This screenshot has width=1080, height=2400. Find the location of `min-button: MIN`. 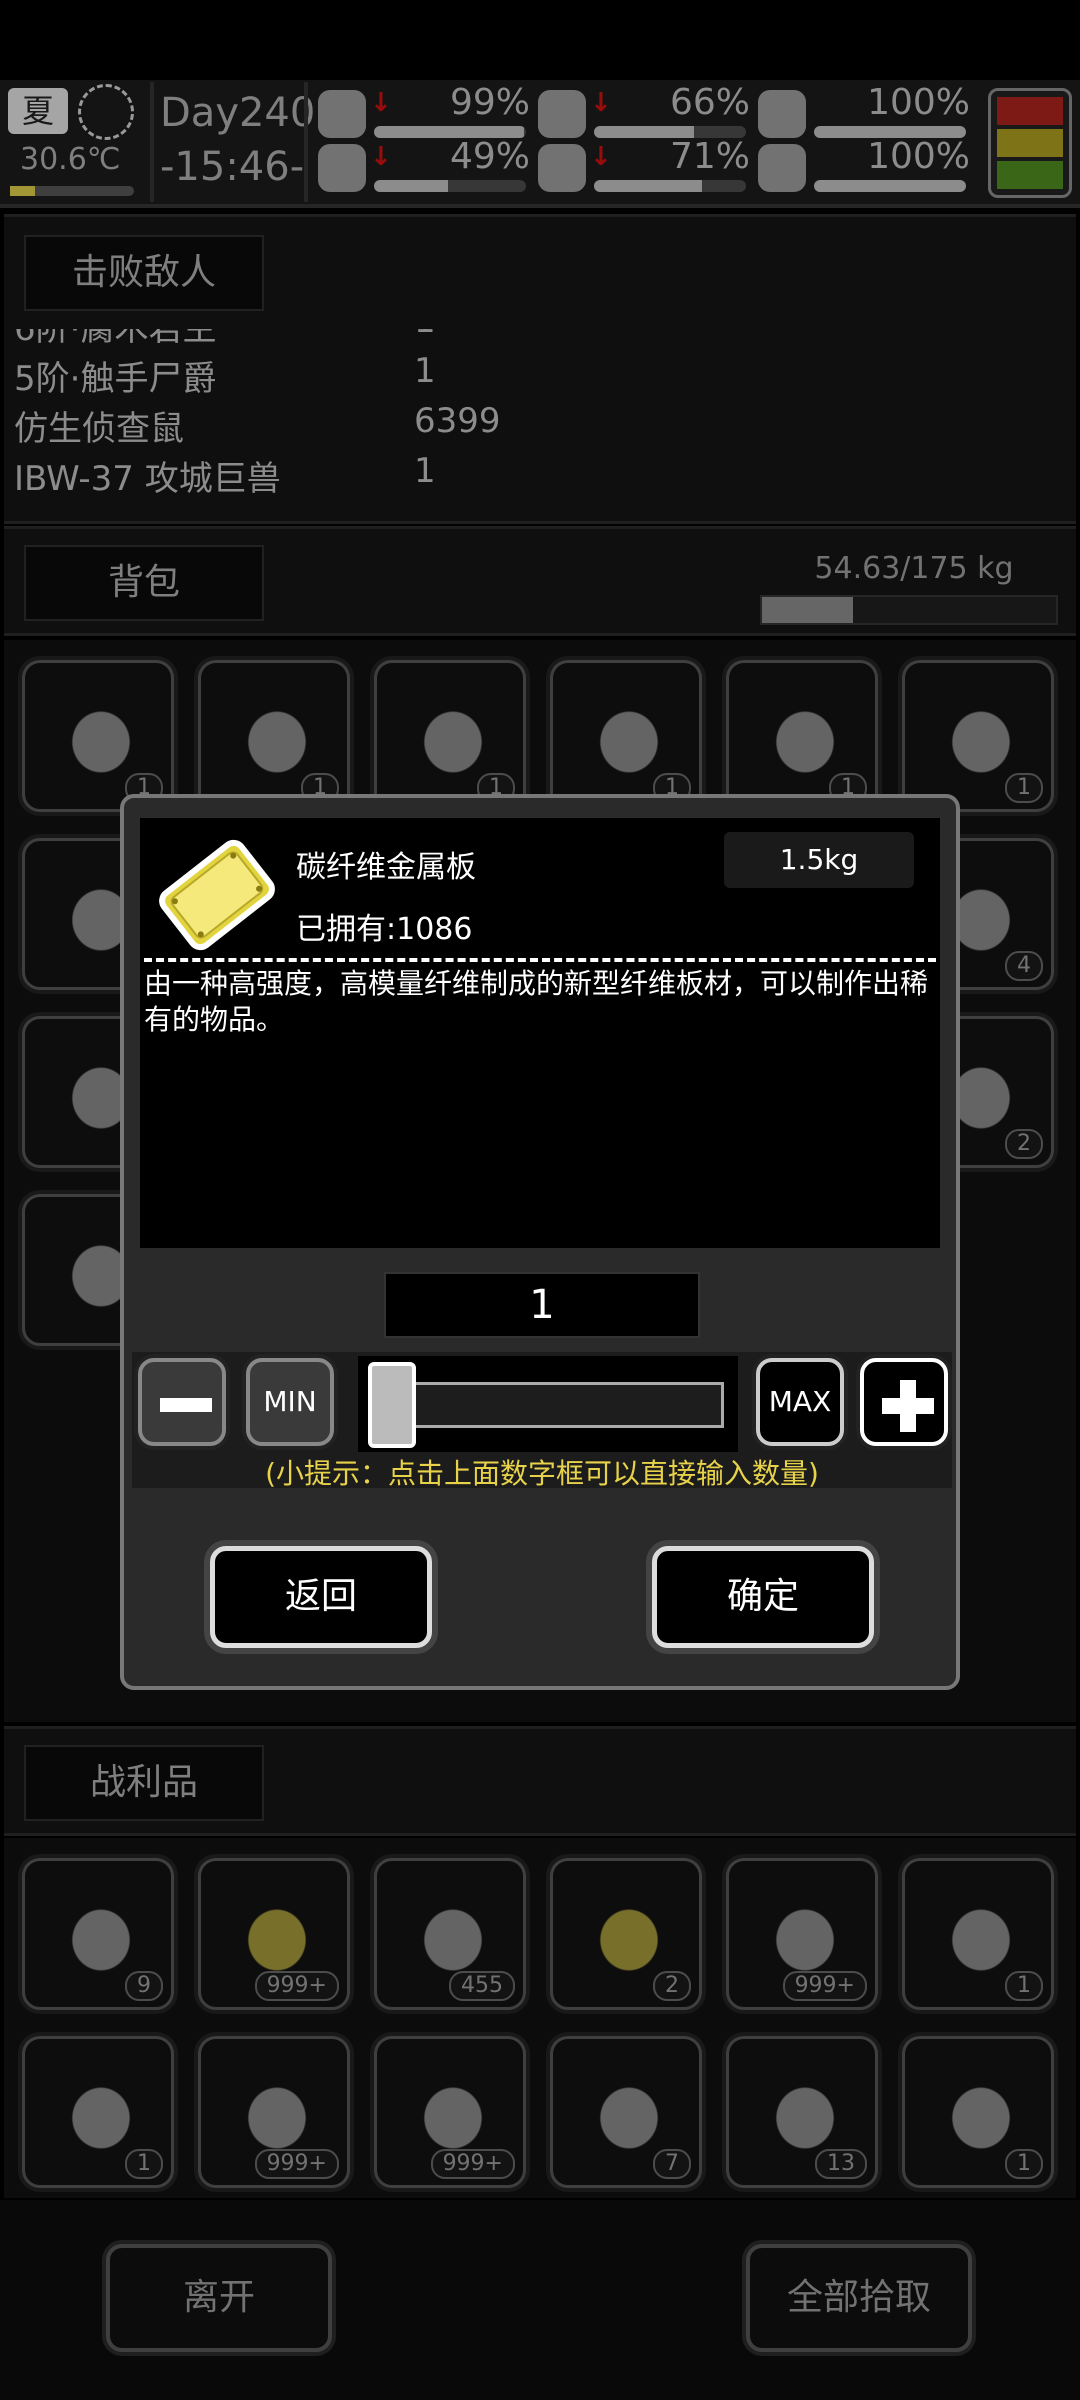

min-button: MIN is located at coordinates (290, 1402).